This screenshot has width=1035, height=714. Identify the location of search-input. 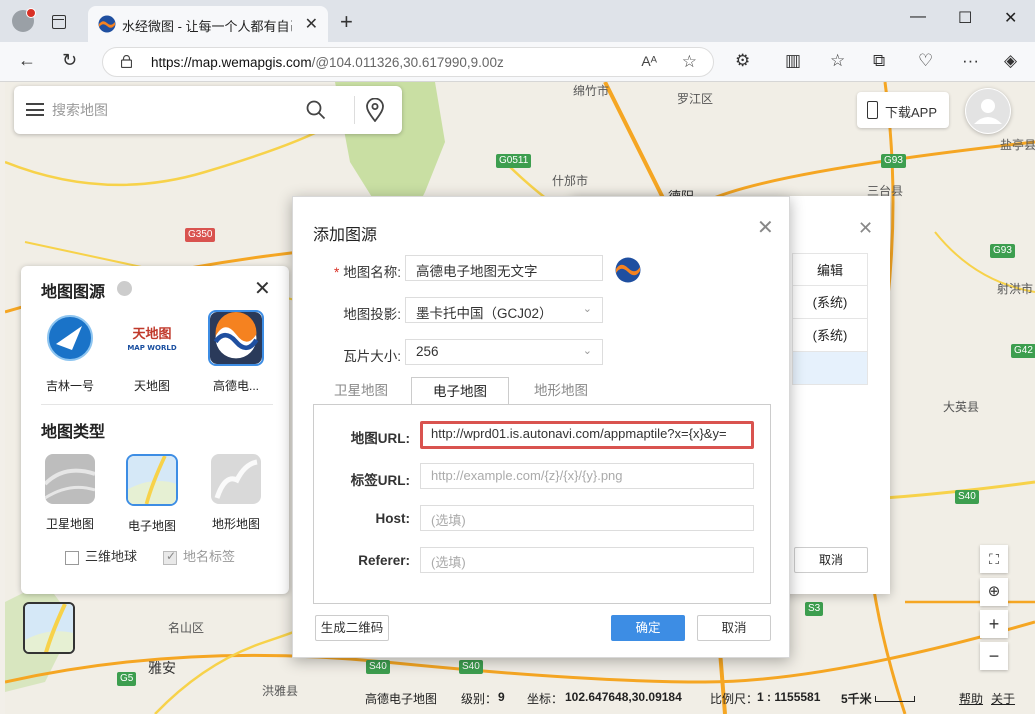
(172, 110).